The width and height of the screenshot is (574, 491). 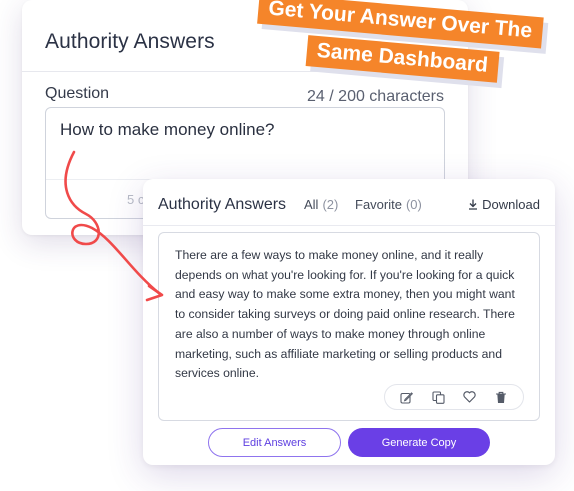 What do you see at coordinates (407, 397) in the screenshot?
I see `edit-icon` at bounding box center [407, 397].